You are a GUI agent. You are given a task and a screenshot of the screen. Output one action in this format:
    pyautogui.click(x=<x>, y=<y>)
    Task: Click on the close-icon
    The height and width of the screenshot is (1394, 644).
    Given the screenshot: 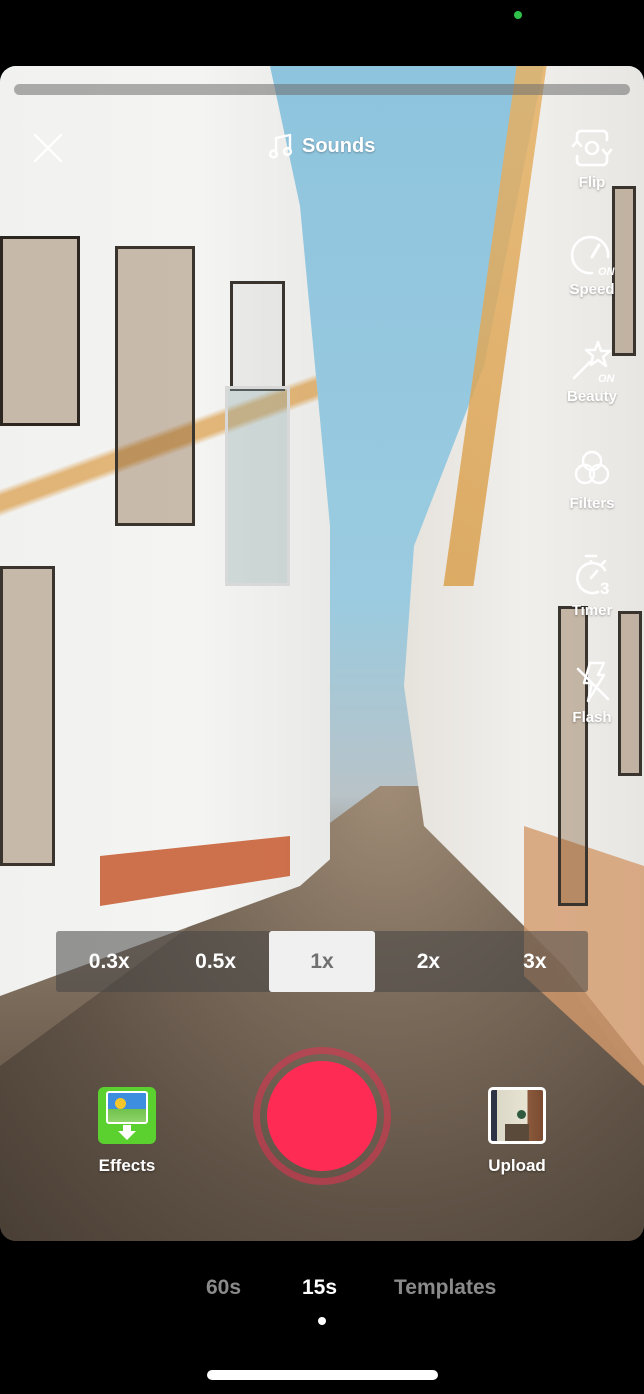 What is the action you would take?
    pyautogui.click(x=48, y=148)
    